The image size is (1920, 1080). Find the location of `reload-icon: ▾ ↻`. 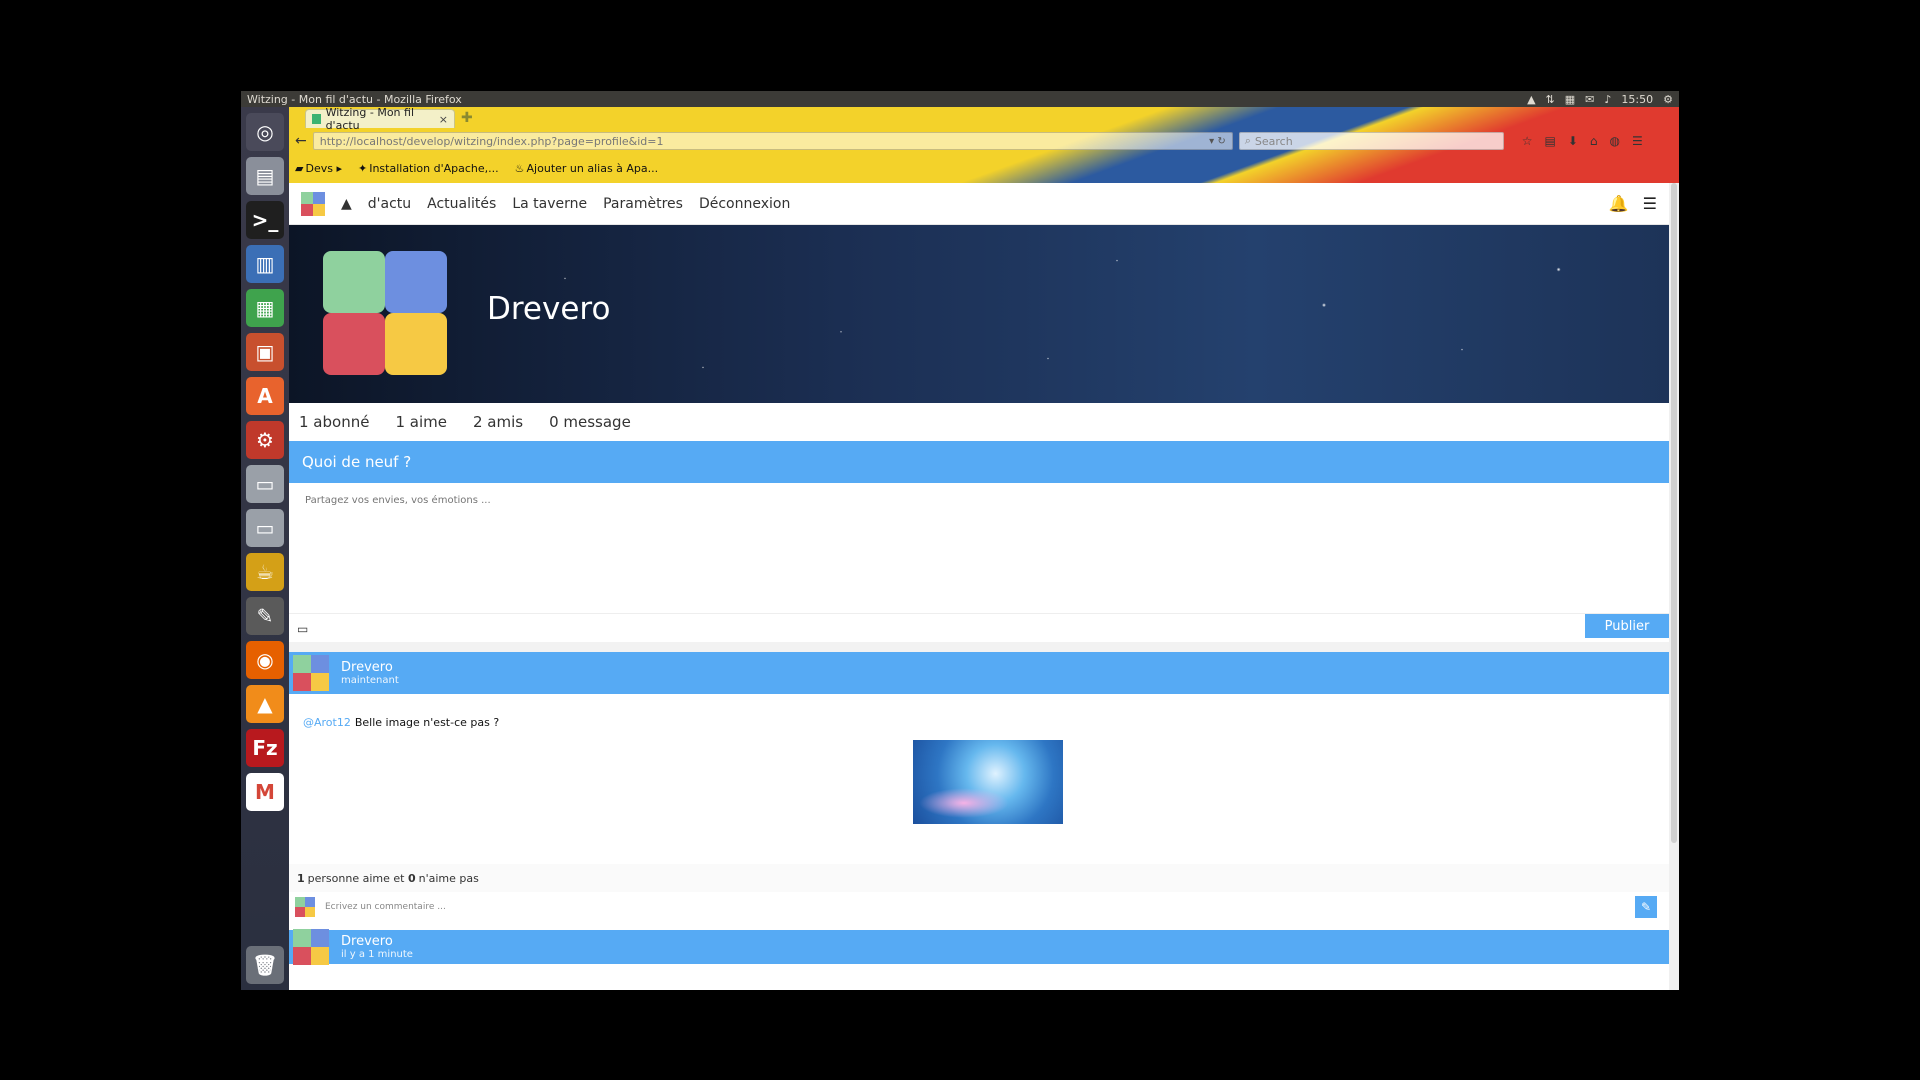

reload-icon: ▾ ↻ is located at coordinates (1217, 141).